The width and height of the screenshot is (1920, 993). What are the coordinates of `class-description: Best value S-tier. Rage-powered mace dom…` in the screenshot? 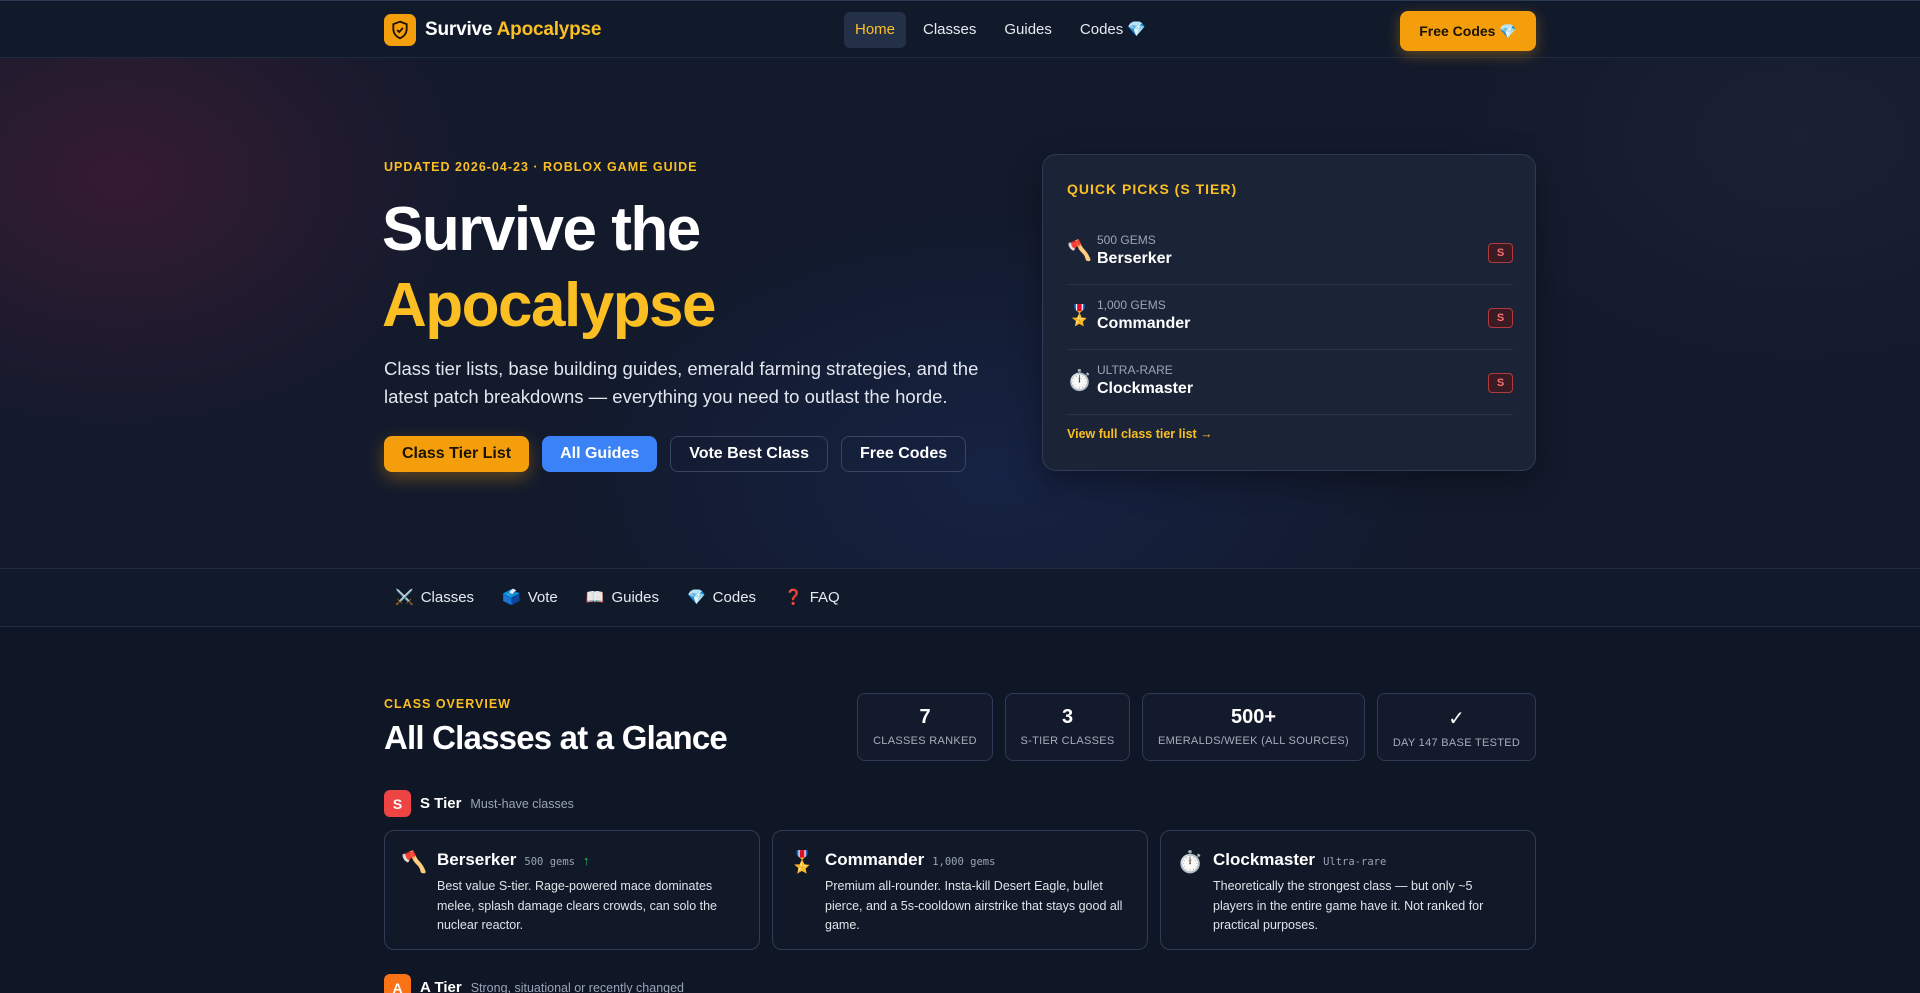 It's located at (577, 905).